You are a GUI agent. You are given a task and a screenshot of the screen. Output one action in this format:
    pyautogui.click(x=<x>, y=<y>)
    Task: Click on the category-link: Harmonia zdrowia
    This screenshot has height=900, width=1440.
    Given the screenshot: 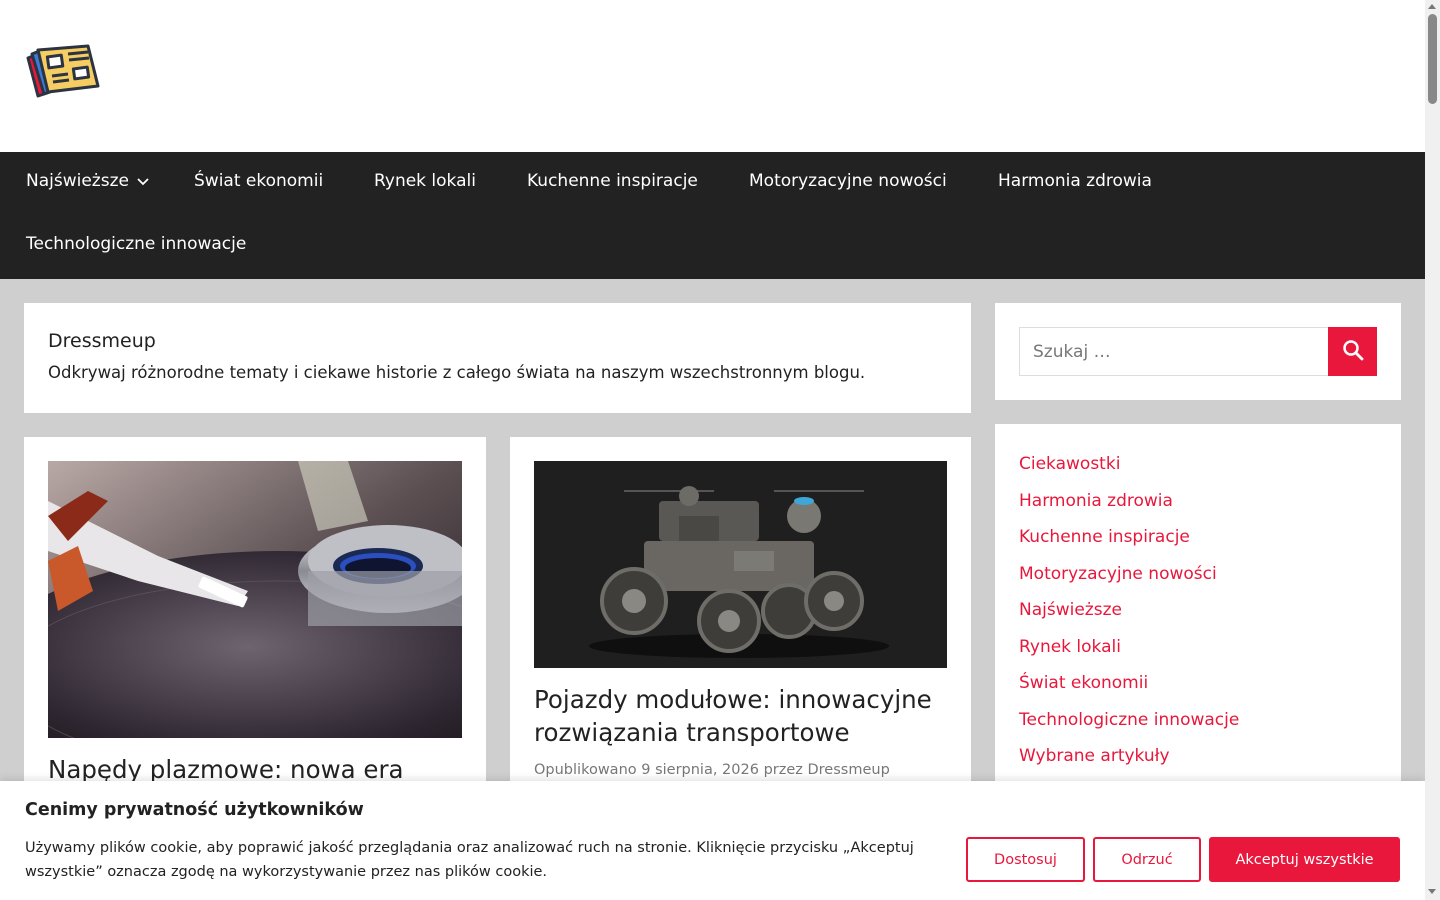 What is the action you would take?
    pyautogui.click(x=1096, y=501)
    